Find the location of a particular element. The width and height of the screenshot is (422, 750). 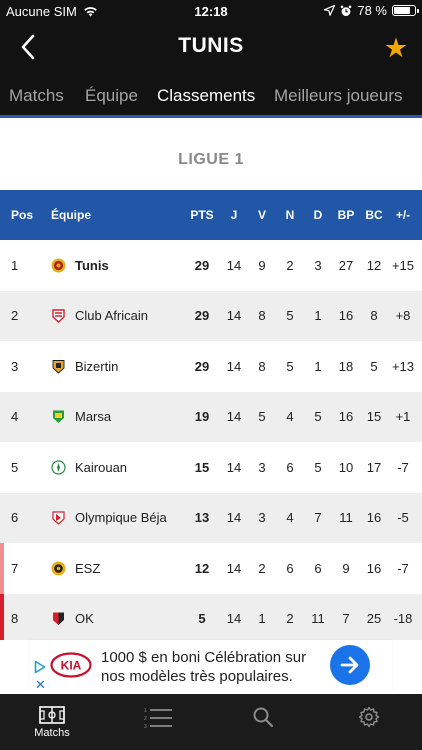

nav-search is located at coordinates (263, 722).